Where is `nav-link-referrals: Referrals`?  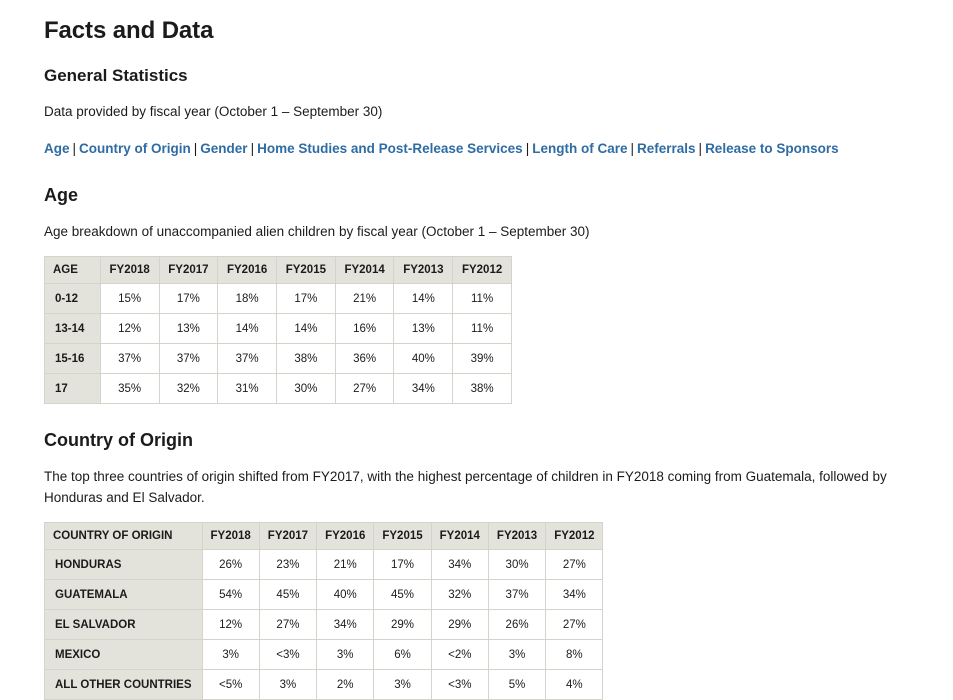 nav-link-referrals: Referrals is located at coordinates (666, 148).